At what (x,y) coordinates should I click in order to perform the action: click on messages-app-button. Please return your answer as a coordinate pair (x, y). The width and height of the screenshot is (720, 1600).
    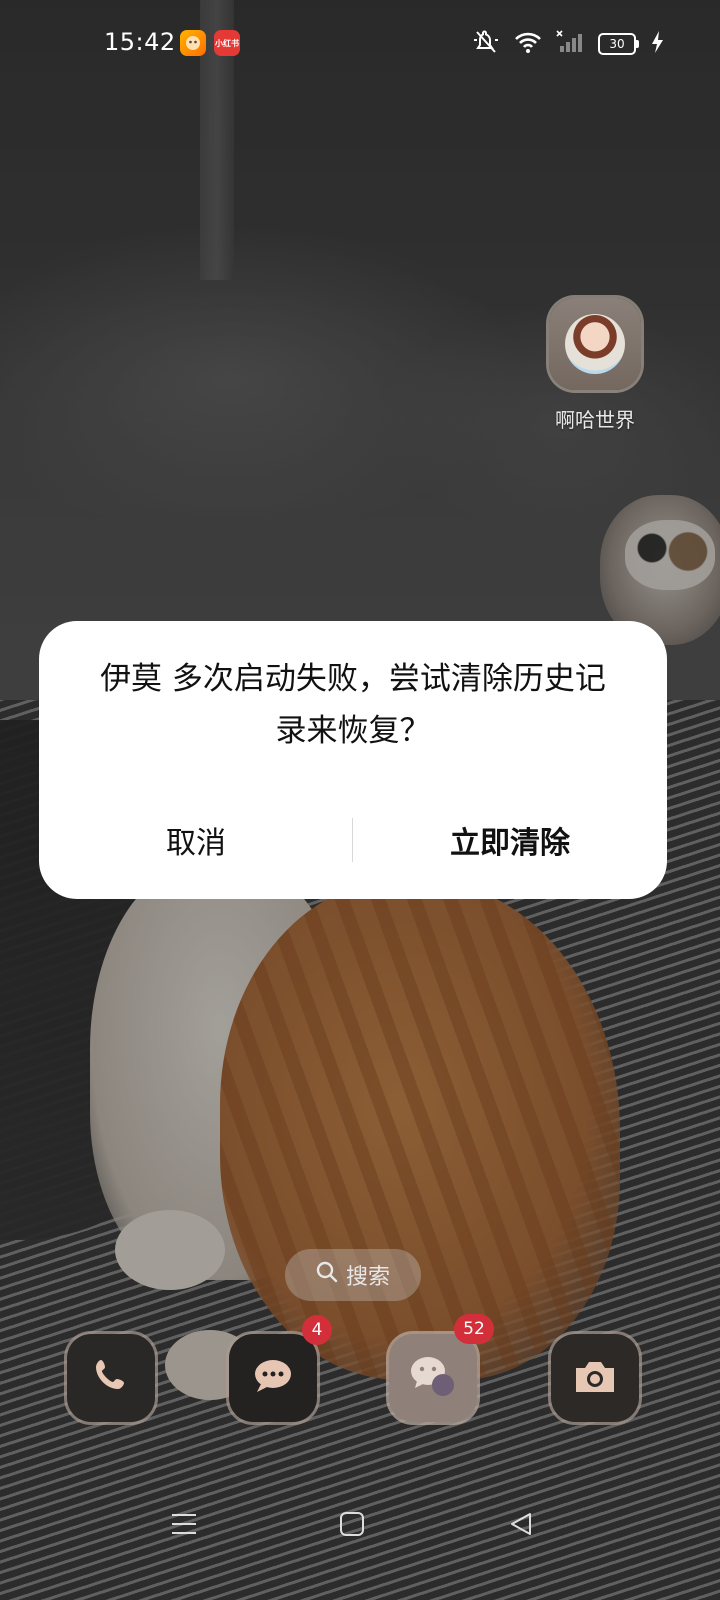
    Looking at the image, I should click on (273, 1378).